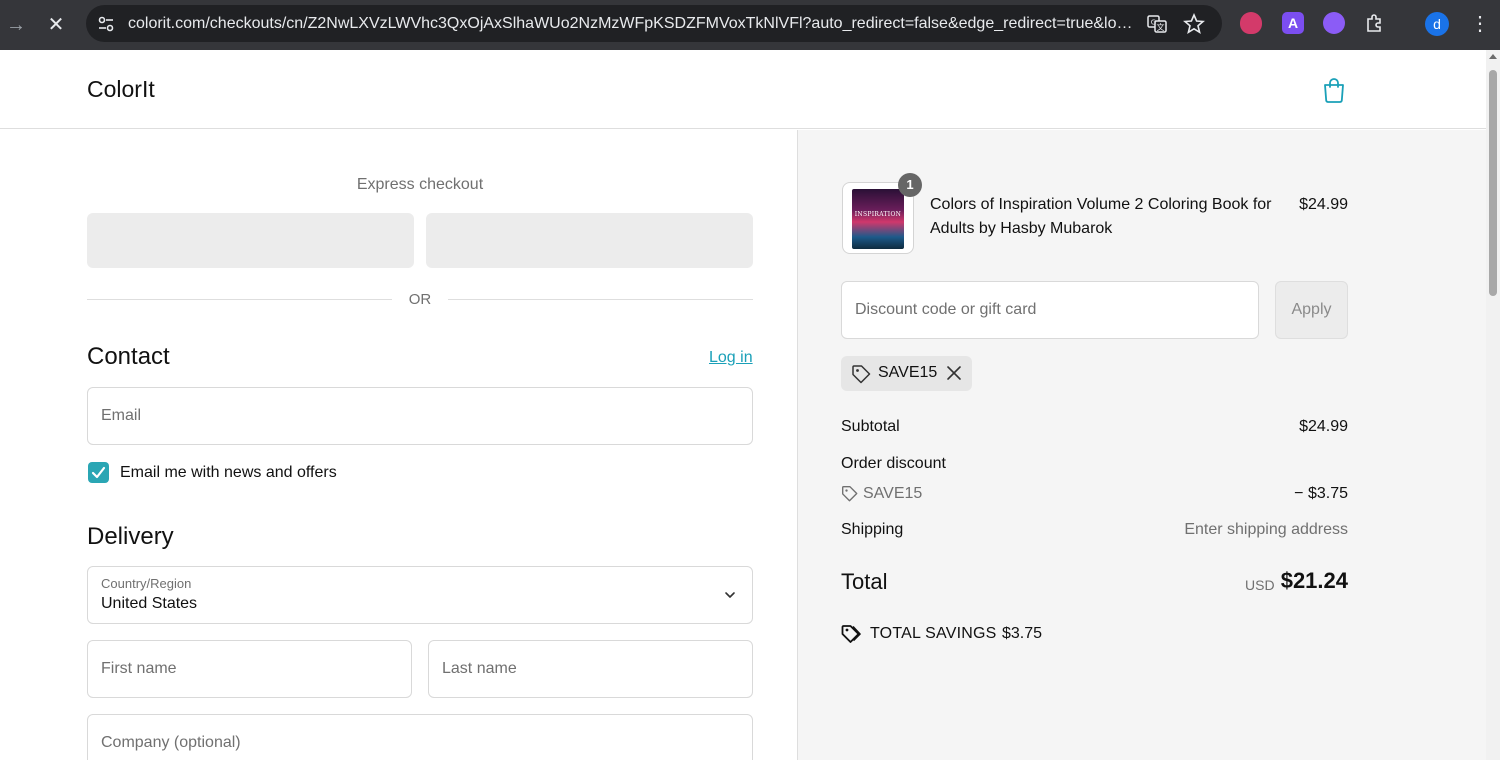 The width and height of the screenshot is (1500, 760). I want to click on login-link: Log in, so click(731, 358).